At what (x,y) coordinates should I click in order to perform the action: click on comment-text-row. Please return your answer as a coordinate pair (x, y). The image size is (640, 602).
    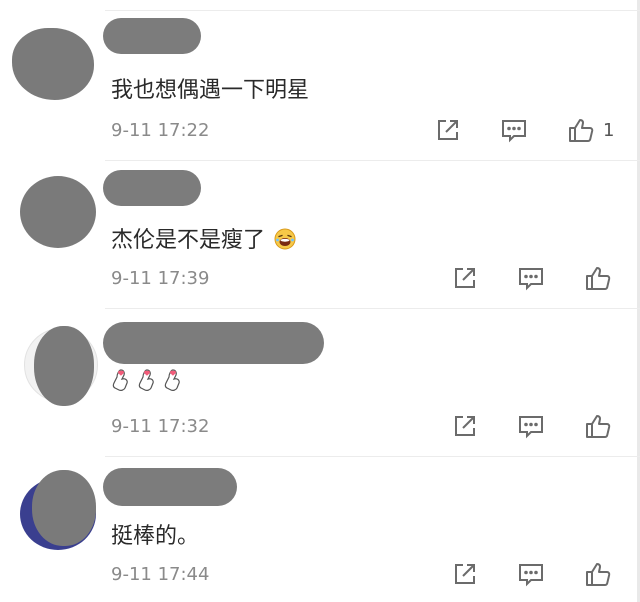
    Looking at the image, I should click on (150, 383).